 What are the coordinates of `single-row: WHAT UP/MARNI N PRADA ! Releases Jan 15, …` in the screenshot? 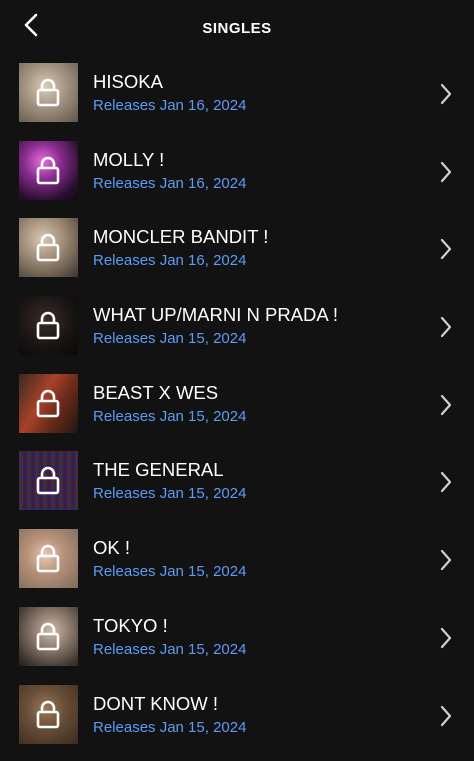 It's located at (237, 334).